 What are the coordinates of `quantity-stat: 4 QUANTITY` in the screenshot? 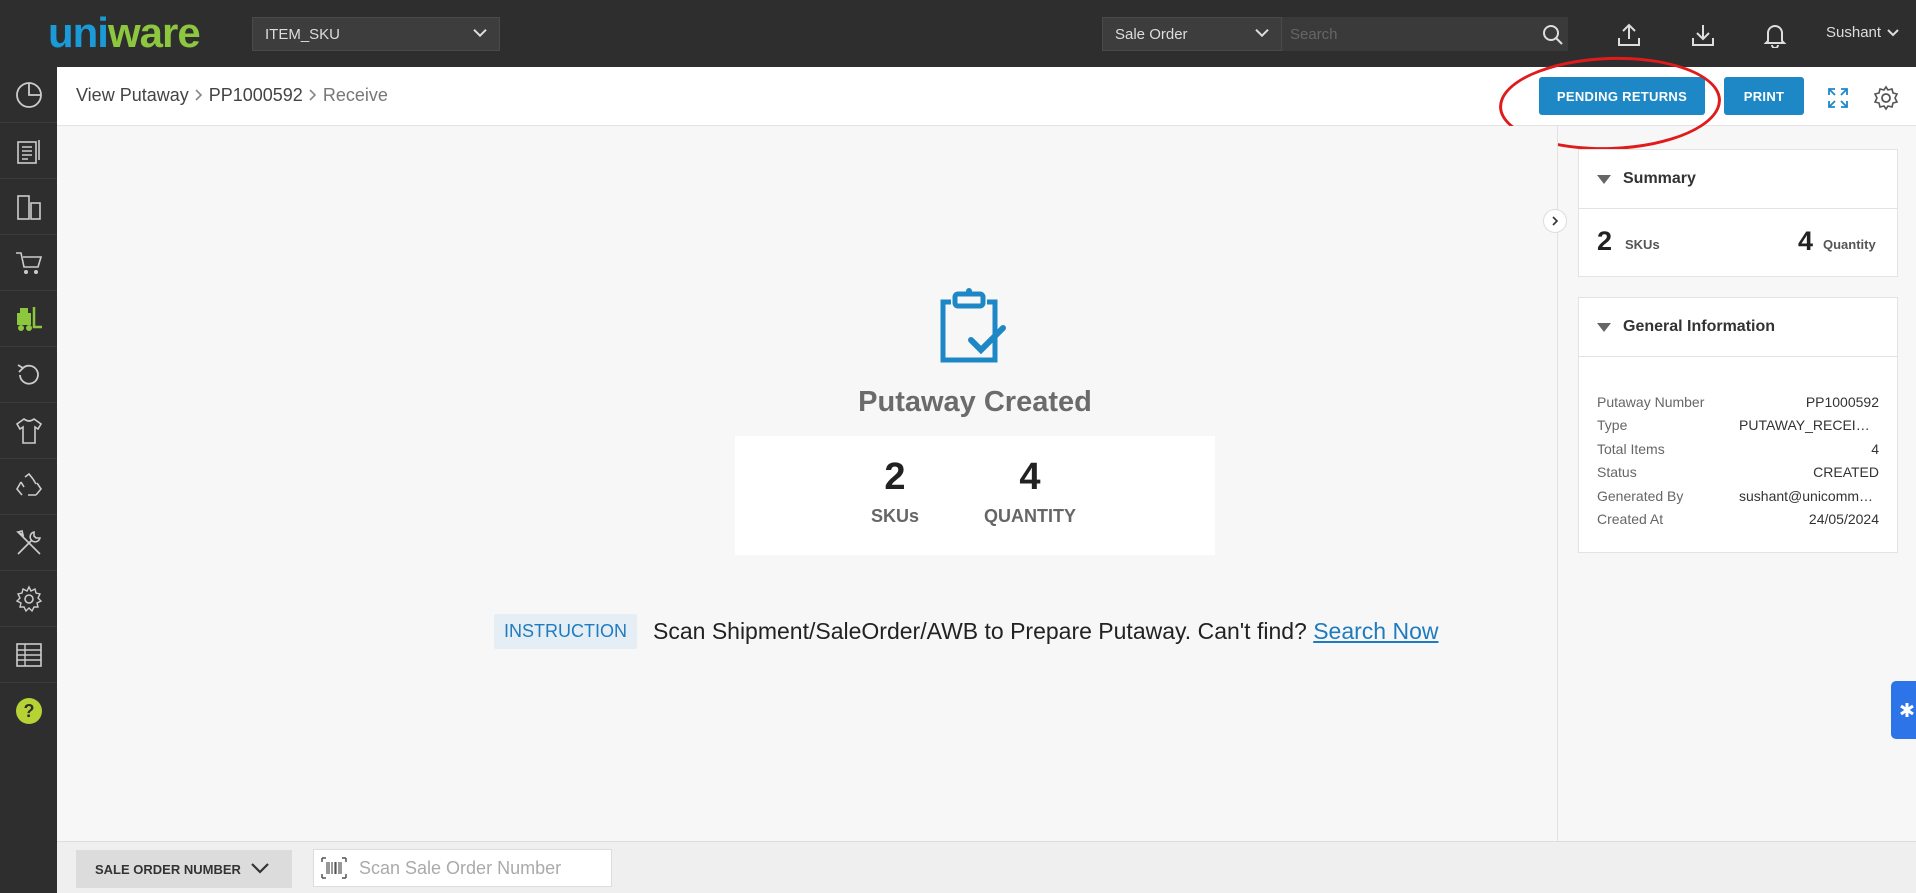 It's located at (1030, 491).